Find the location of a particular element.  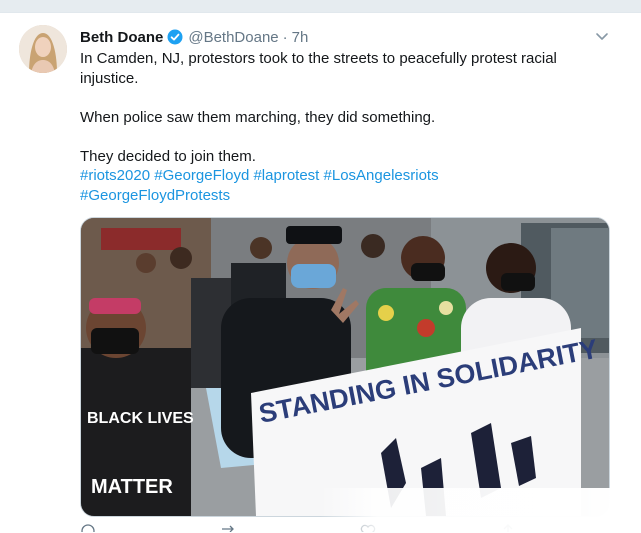

tweet-header: Beth Doane @BethDoane · 7h is located at coordinates (194, 37).